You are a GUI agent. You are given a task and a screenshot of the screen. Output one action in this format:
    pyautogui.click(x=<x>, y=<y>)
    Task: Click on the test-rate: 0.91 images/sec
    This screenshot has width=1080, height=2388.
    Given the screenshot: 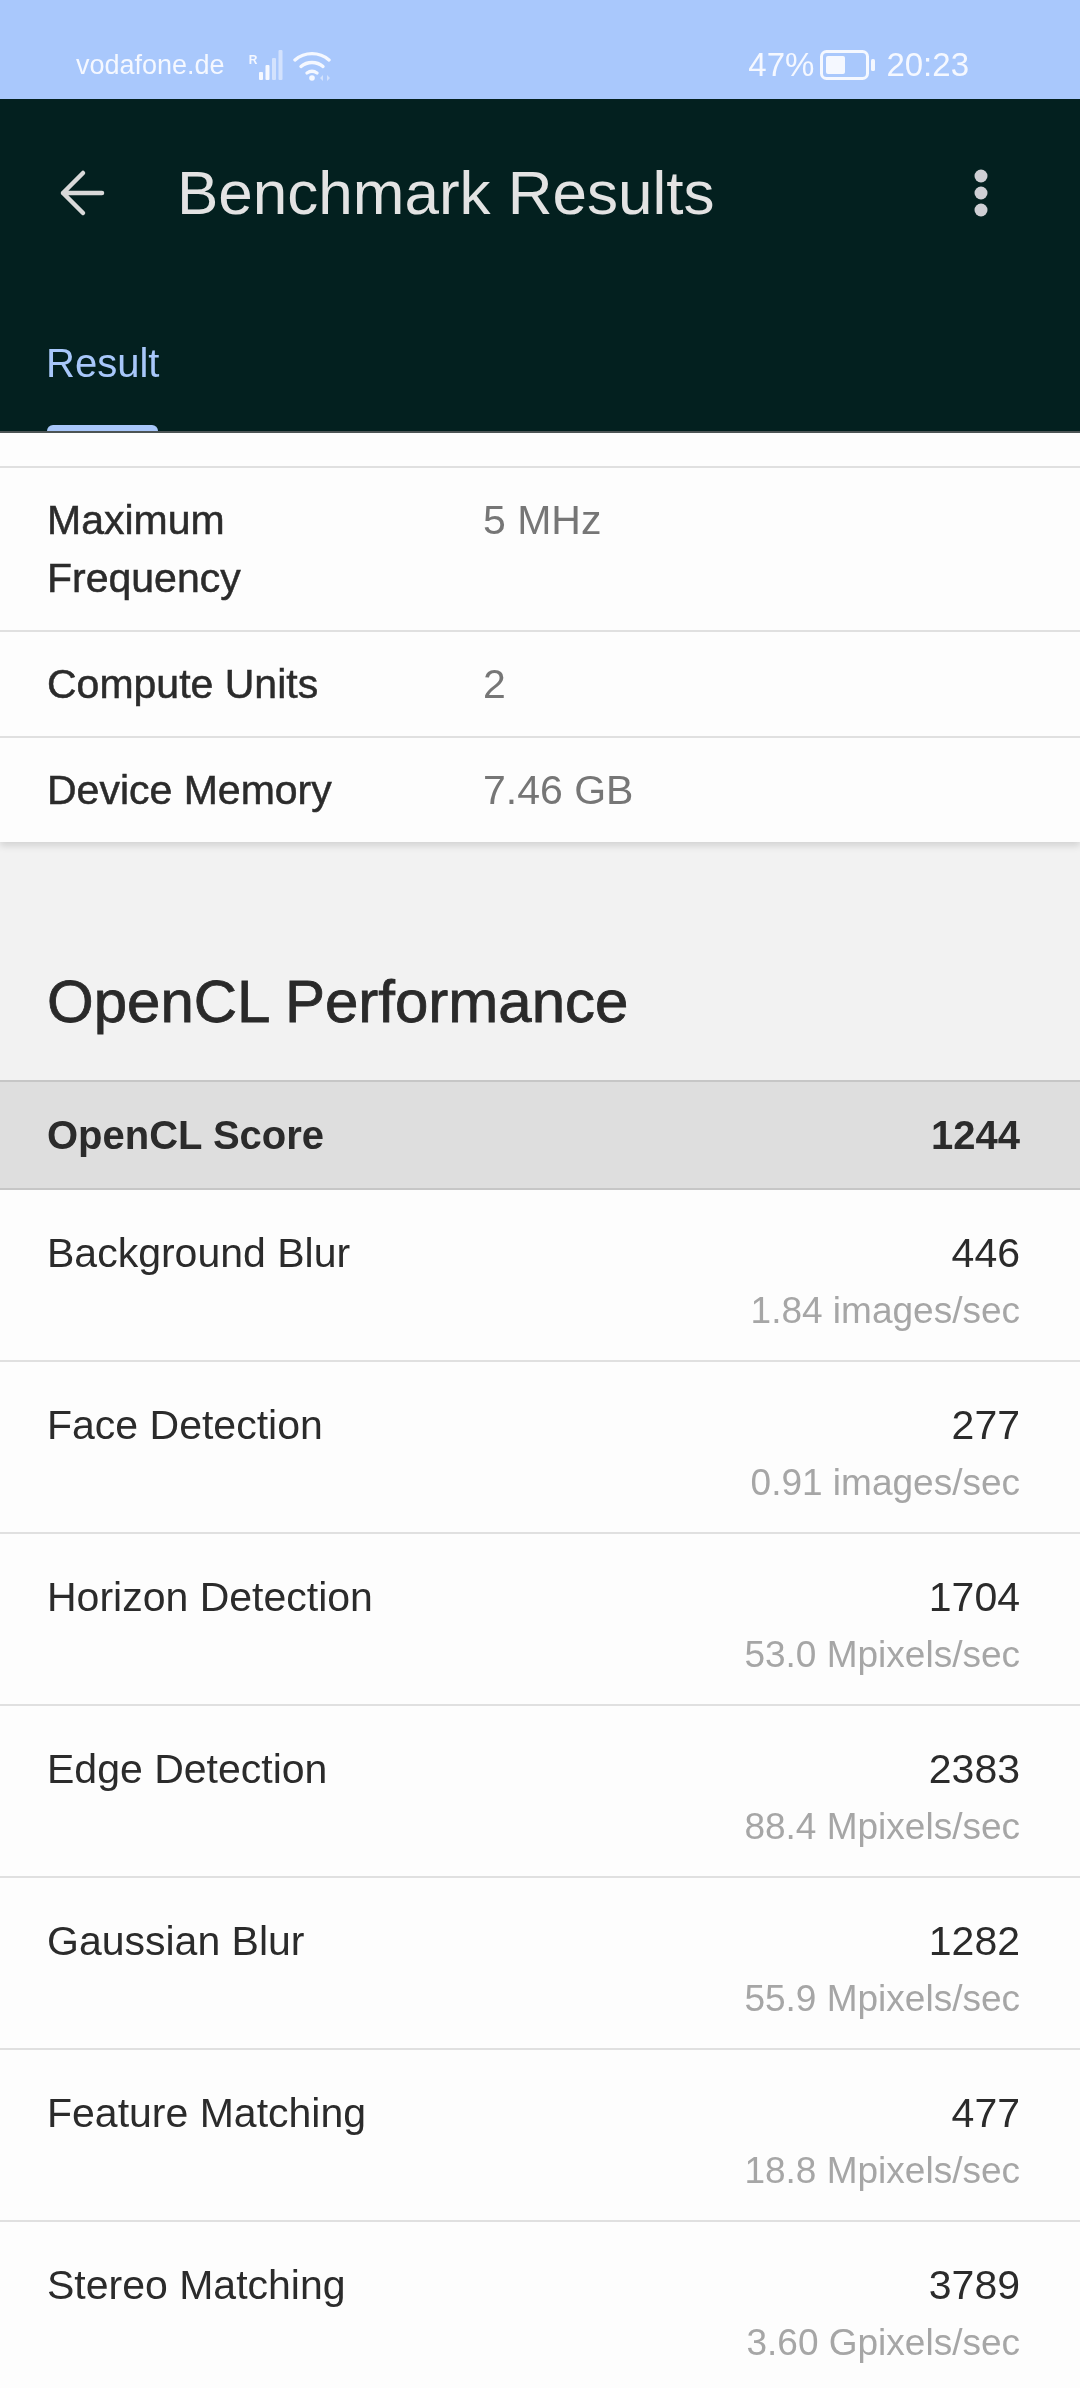 What is the action you would take?
    pyautogui.click(x=885, y=1483)
    